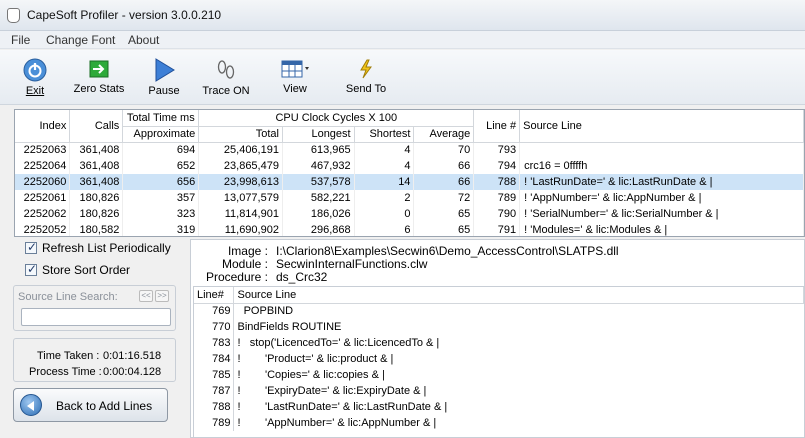  I want to click on cell-source: ! 'AppNumber=' & lic:AppNumber & |, so click(661, 198).